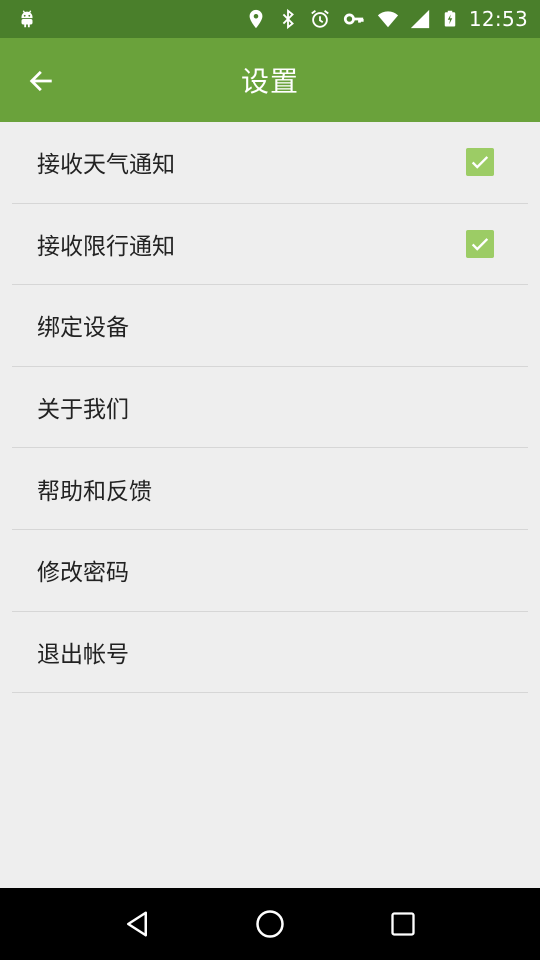 The height and width of the screenshot is (960, 540). I want to click on back-triangle-icon, so click(136, 924).